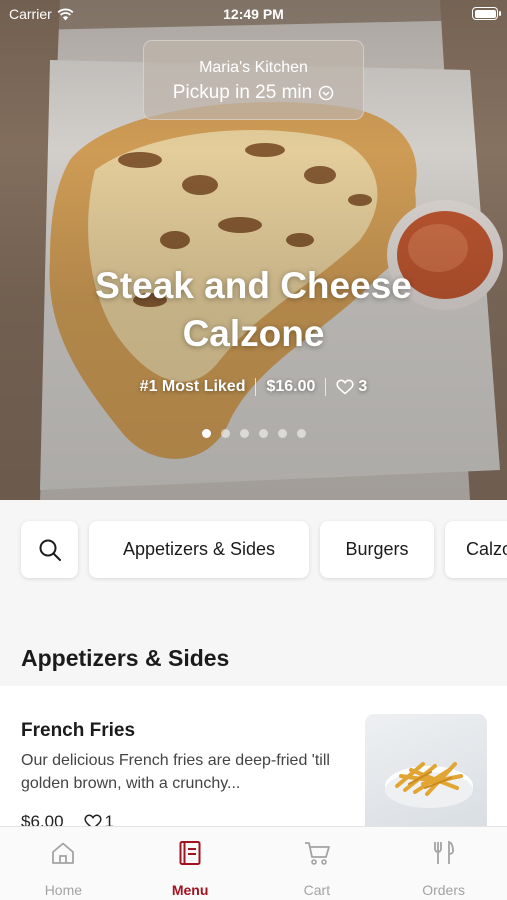 This screenshot has height=900, width=507. Describe the element at coordinates (326, 93) in the screenshot. I see `chevron-down-circle-icon` at that location.